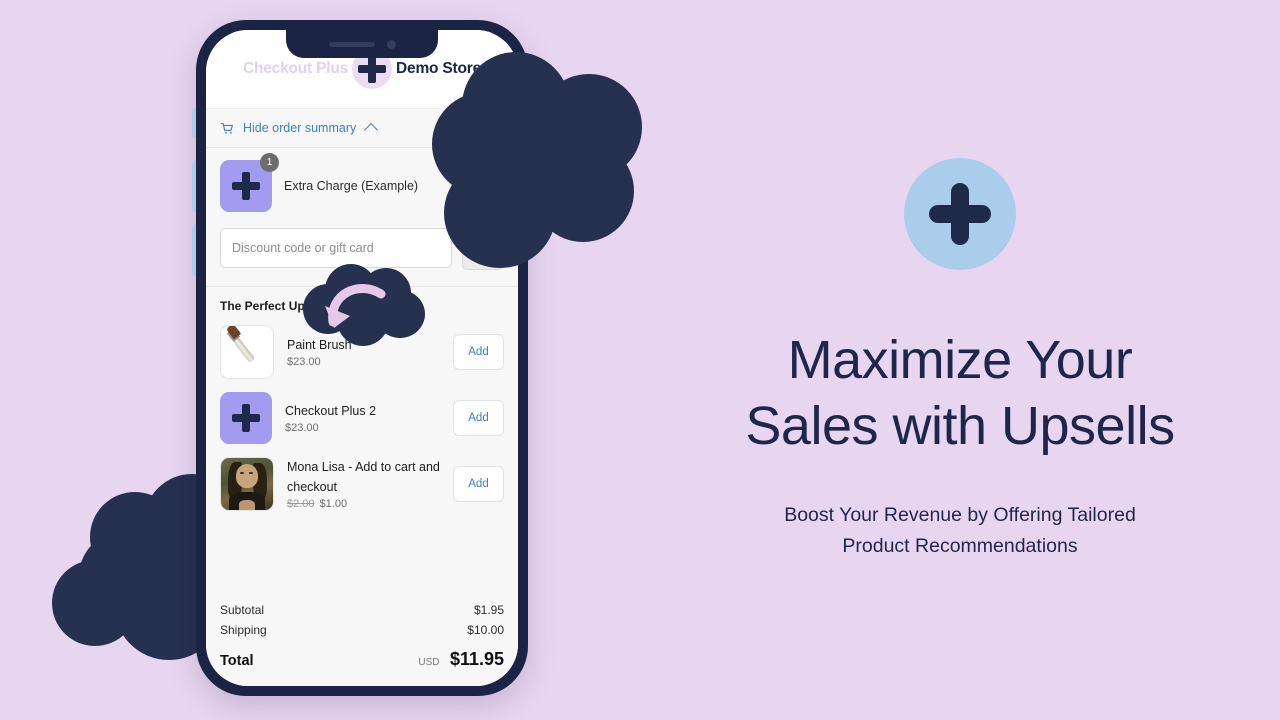 The width and height of the screenshot is (1280, 720). What do you see at coordinates (242, 610) in the screenshot?
I see `subtotal-label: Subtotal` at bounding box center [242, 610].